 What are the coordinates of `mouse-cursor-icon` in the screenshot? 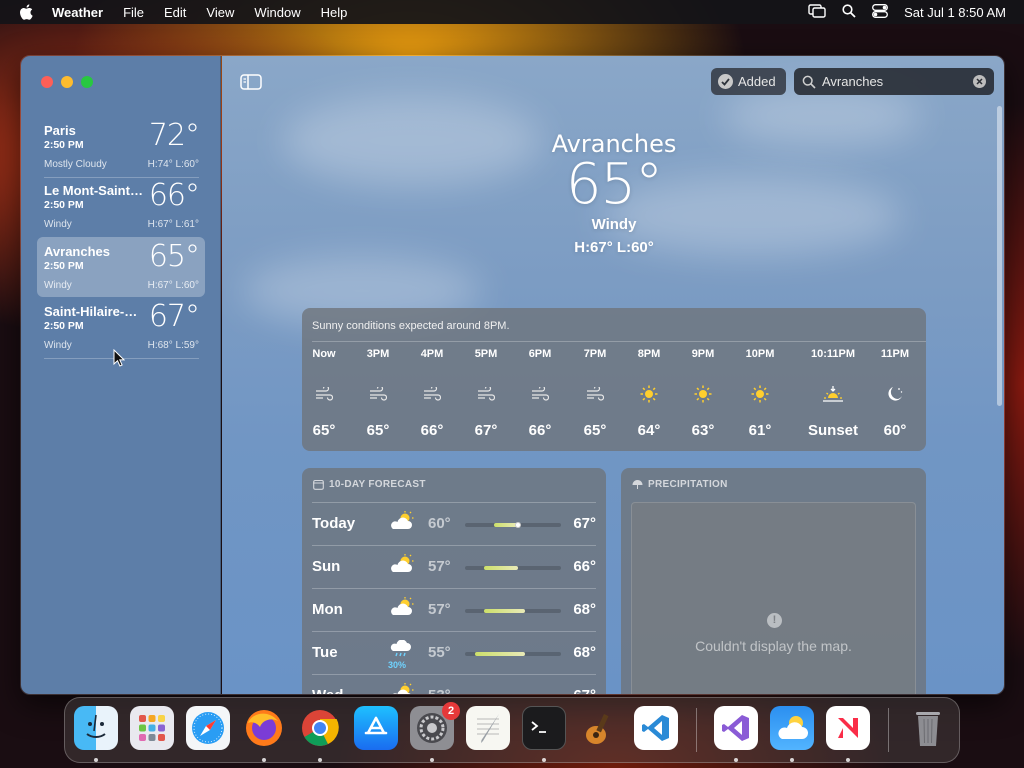 It's located at (119, 358).